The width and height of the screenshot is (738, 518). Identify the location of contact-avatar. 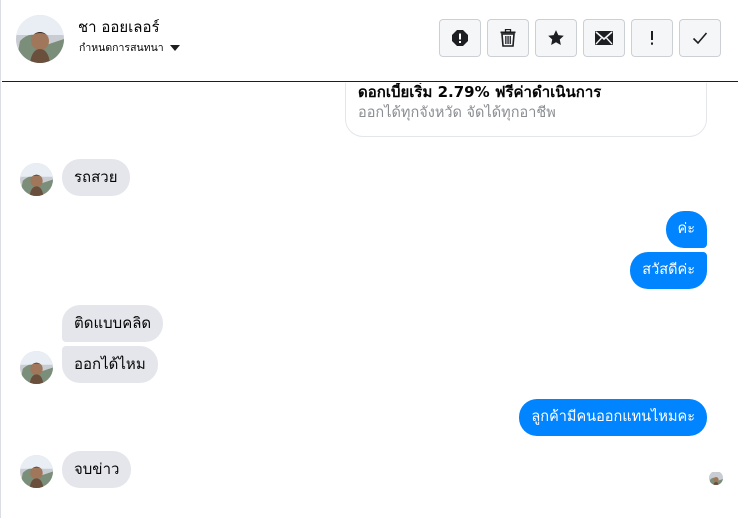
(40, 39).